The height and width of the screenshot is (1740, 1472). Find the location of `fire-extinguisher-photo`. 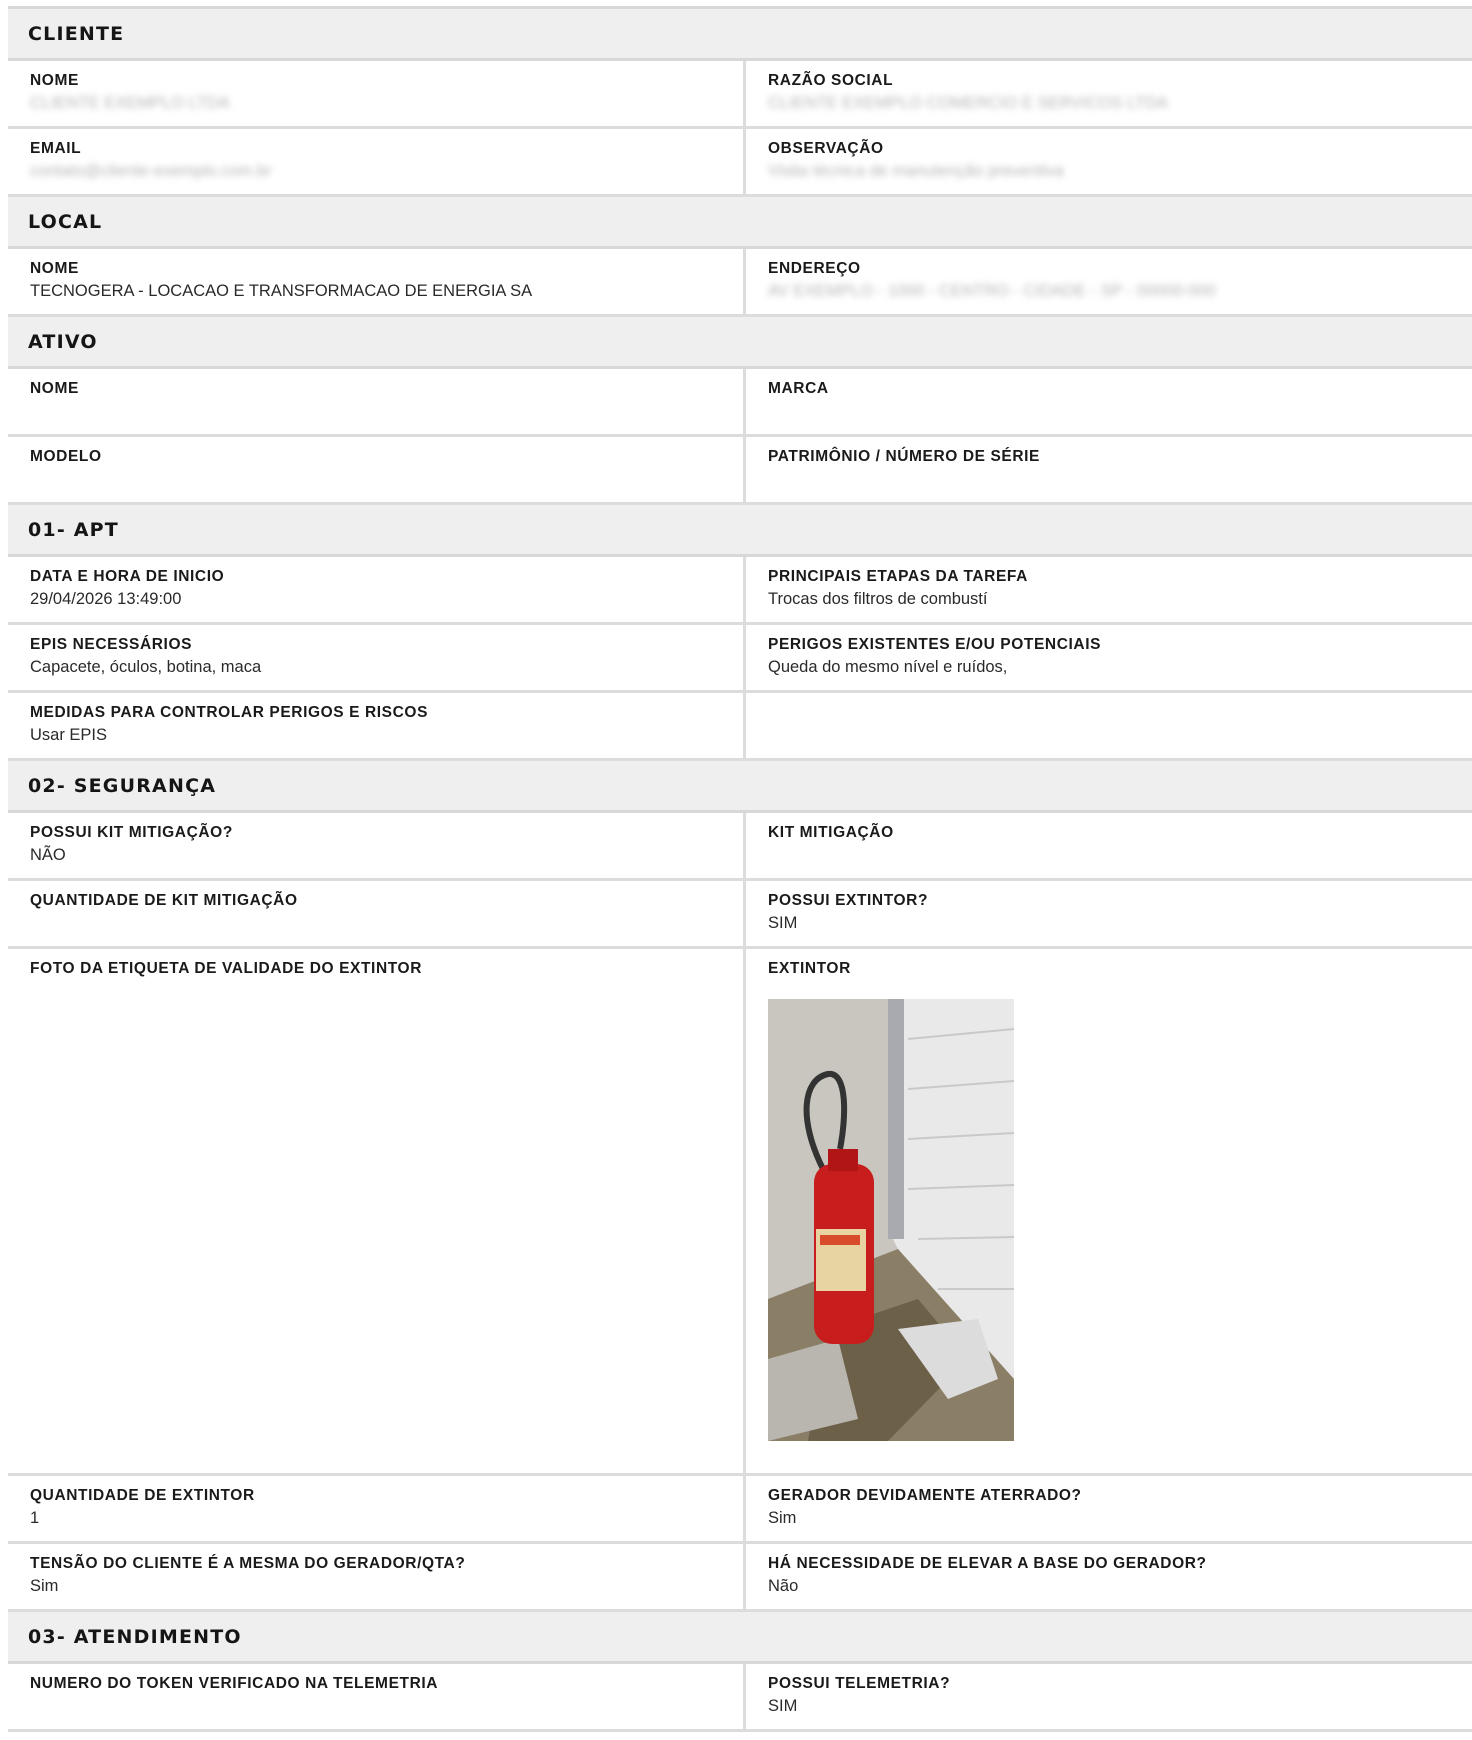

fire-extinguisher-photo is located at coordinates (891, 1220).